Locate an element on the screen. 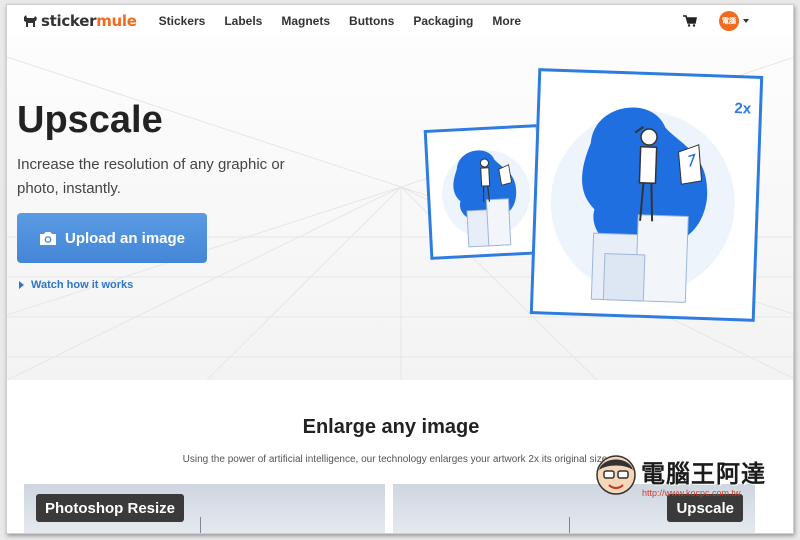 This screenshot has height=540, width=800. logo-text: stickermule is located at coordinates (89, 21).